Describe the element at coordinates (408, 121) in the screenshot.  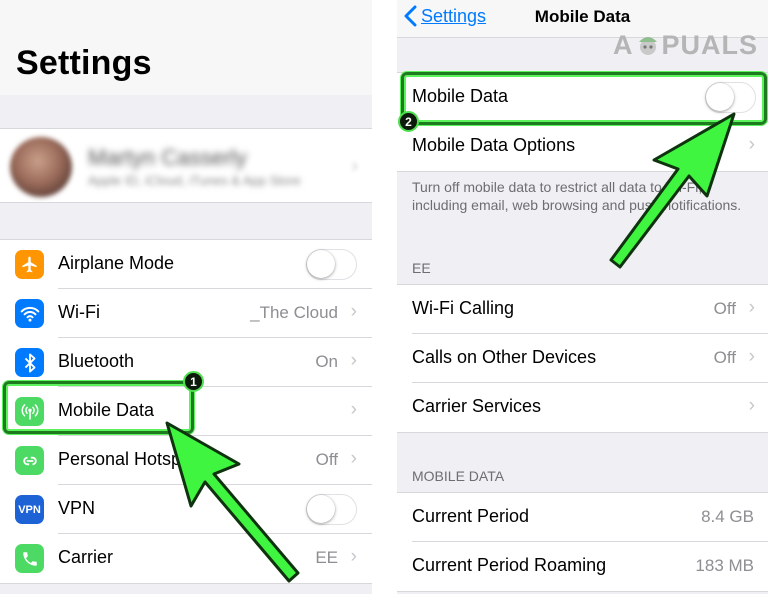
I see `step-badge-2: 2` at that location.